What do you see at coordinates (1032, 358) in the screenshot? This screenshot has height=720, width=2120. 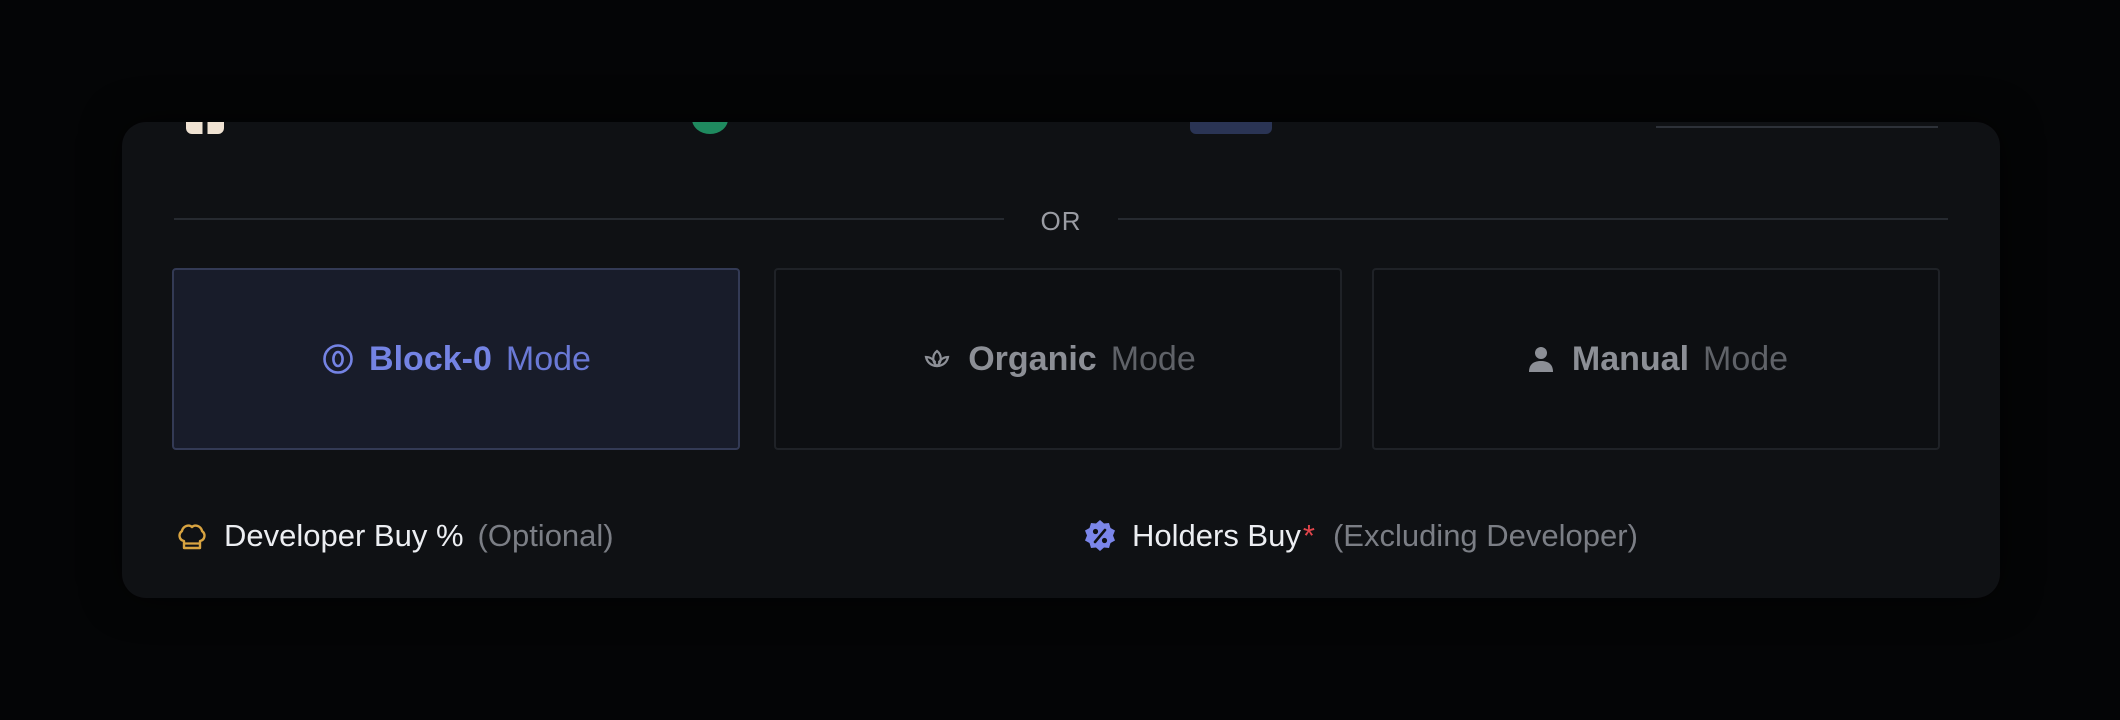 I see `mode-name: Organic` at bounding box center [1032, 358].